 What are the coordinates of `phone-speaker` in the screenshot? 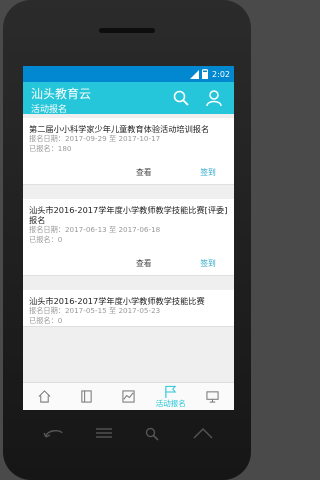 It's located at (127, 30).